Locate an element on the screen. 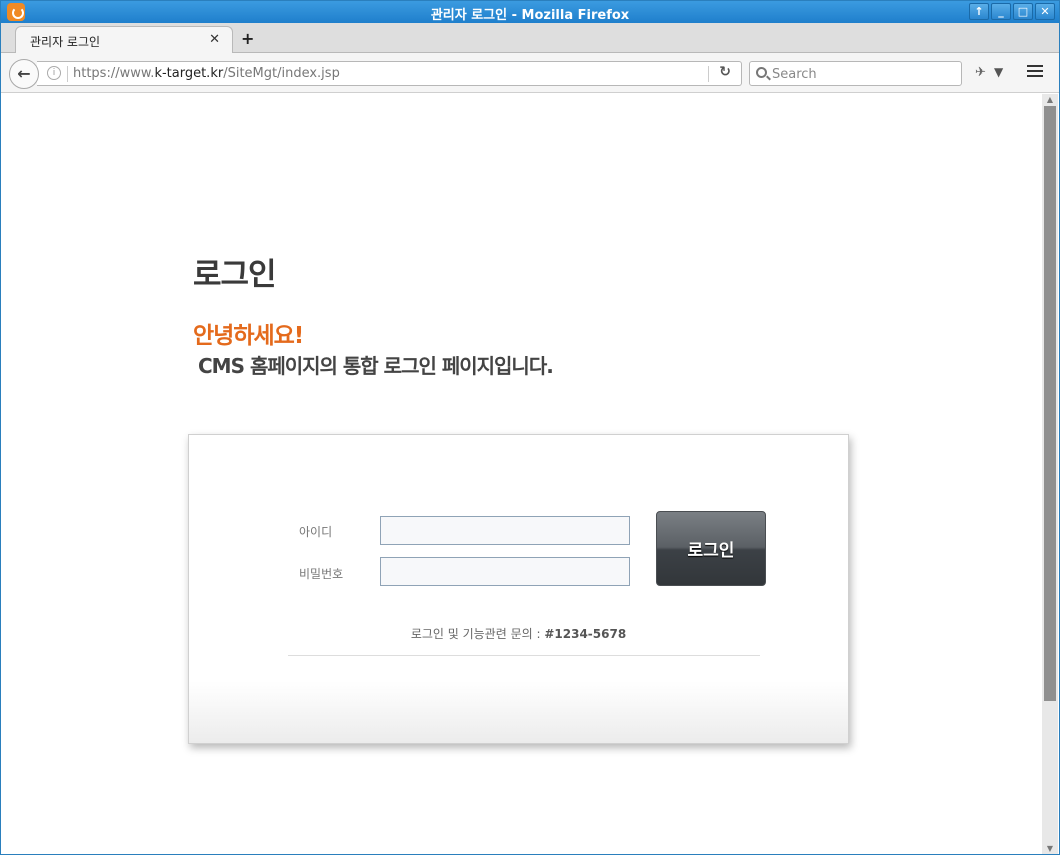  hamburger-menu-icon is located at coordinates (1035, 72).